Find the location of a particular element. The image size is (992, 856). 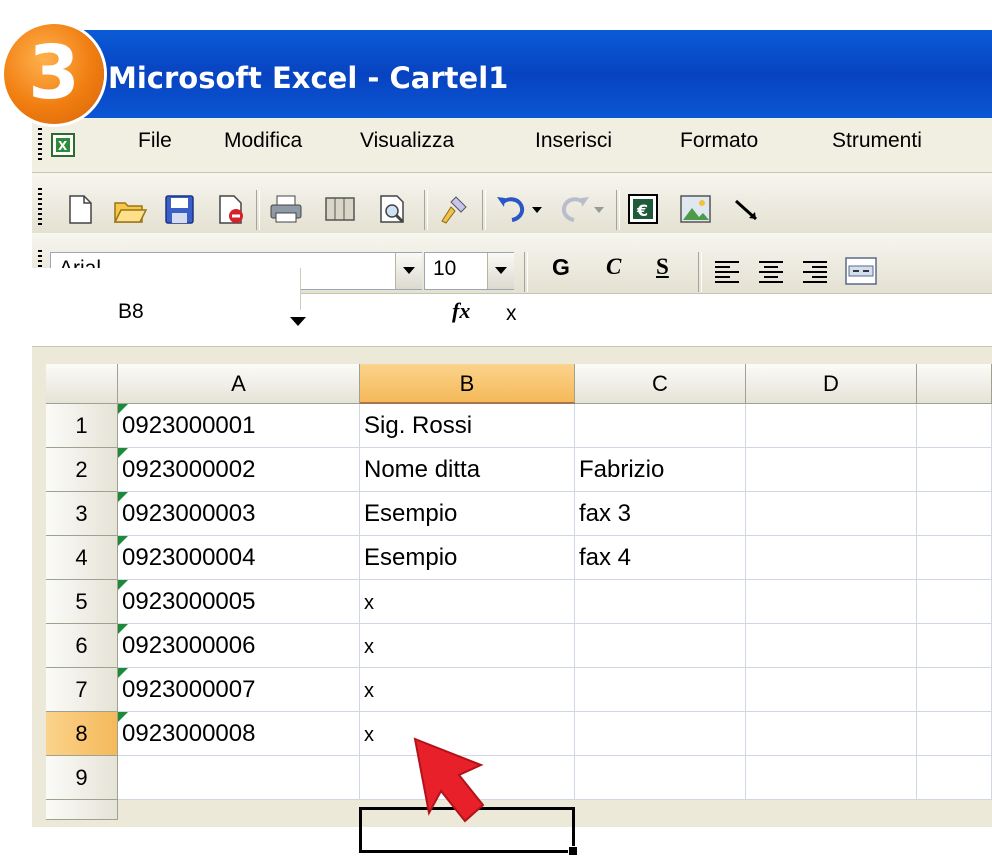

row-header: 9 is located at coordinates (82, 778).